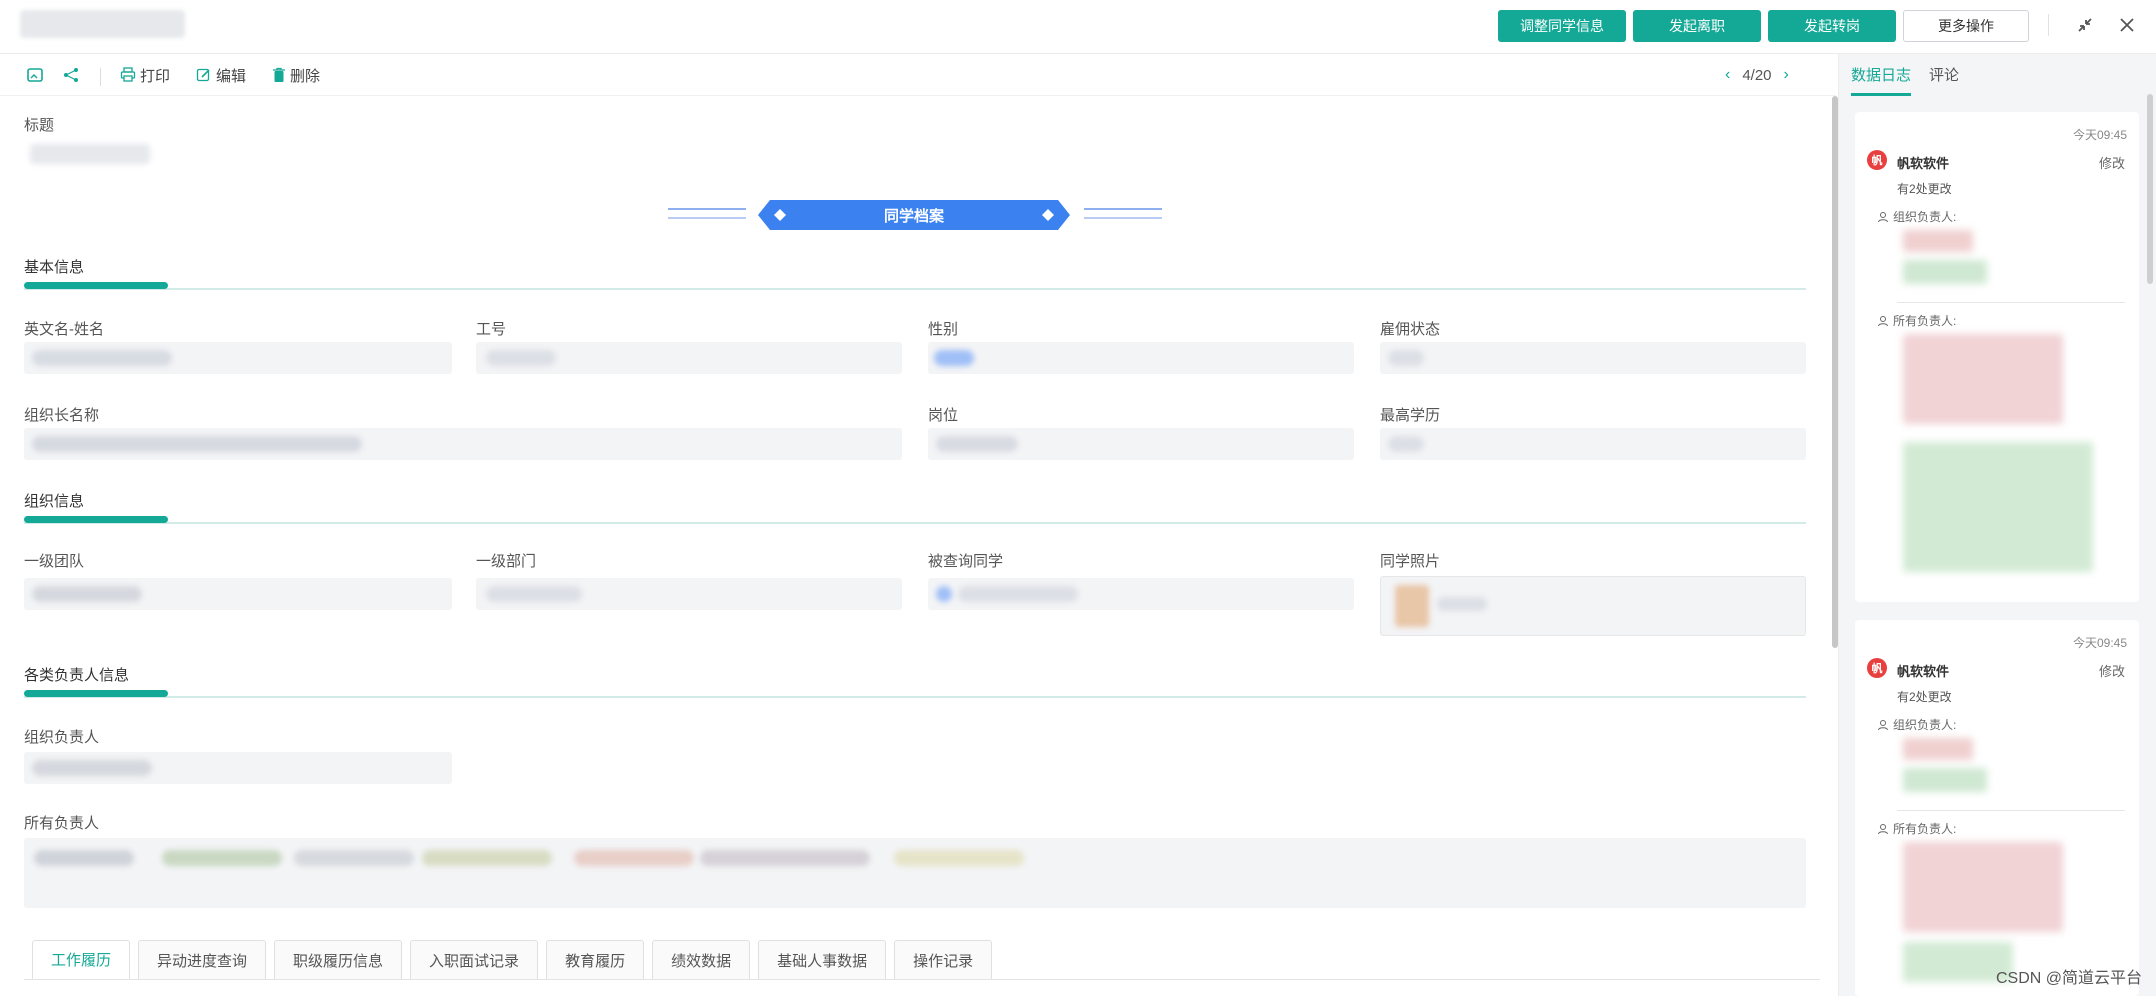  I want to click on tabs-divider, so click(922, 979).